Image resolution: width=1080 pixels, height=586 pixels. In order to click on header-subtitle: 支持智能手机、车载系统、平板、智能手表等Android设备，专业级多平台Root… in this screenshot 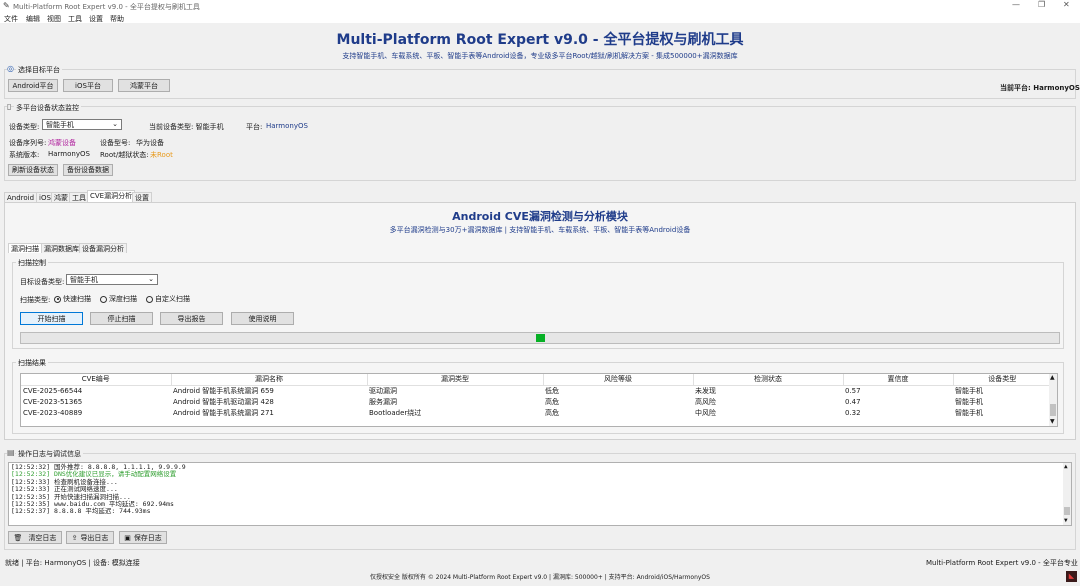, I will do `click(540, 56)`.